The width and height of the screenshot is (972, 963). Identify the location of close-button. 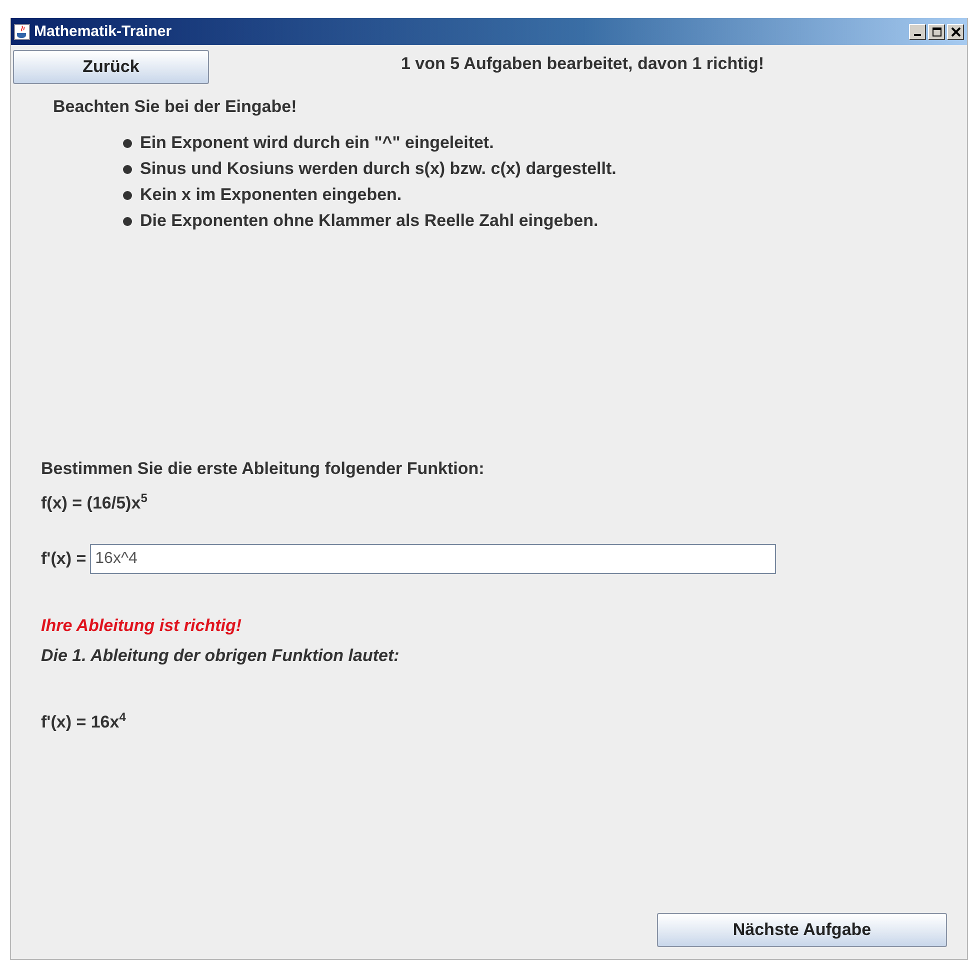
(955, 32).